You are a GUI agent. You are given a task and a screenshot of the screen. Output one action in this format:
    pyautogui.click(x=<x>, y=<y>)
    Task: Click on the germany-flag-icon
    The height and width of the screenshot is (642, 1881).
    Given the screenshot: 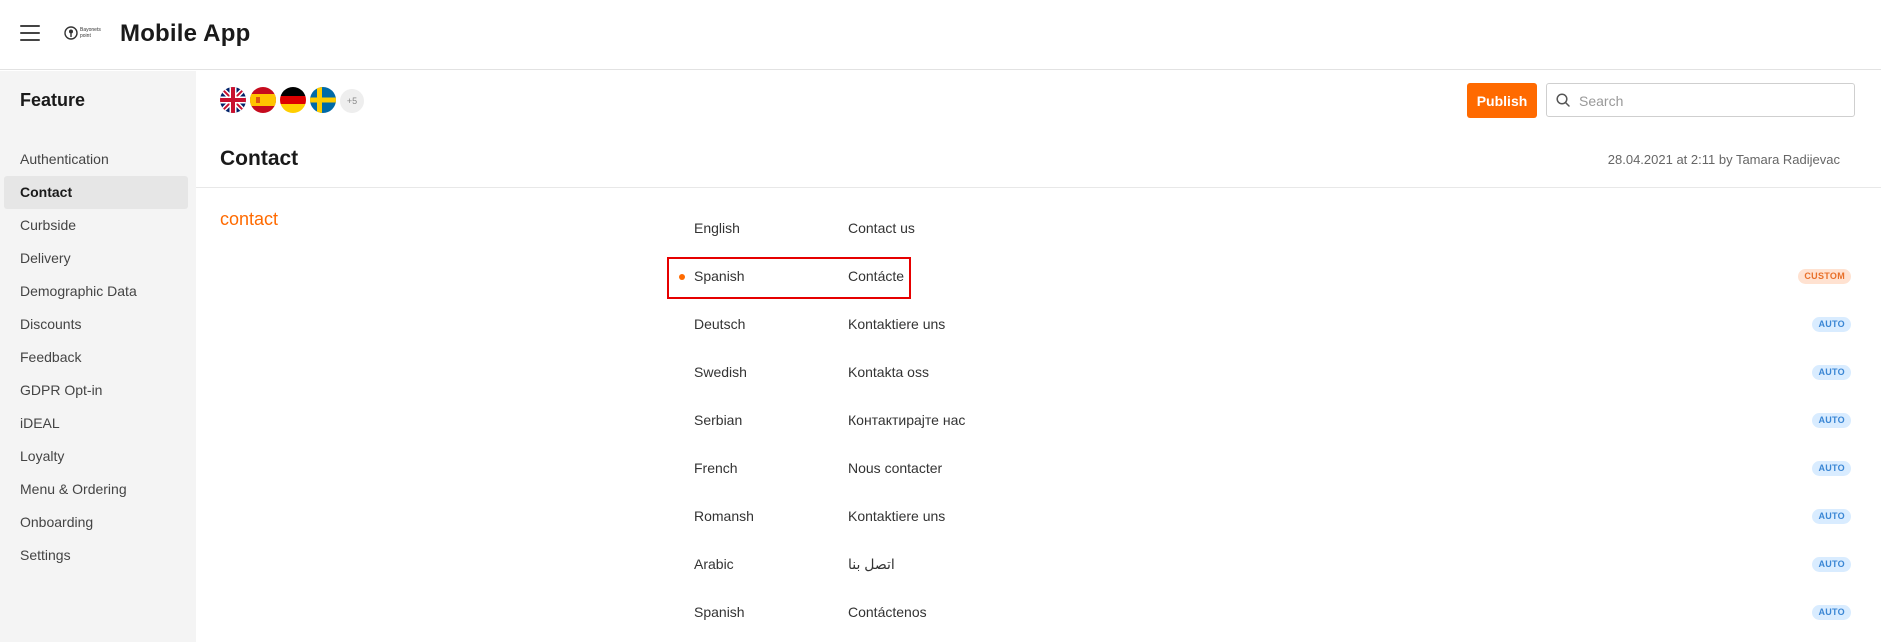 What is the action you would take?
    pyautogui.click(x=293, y=100)
    